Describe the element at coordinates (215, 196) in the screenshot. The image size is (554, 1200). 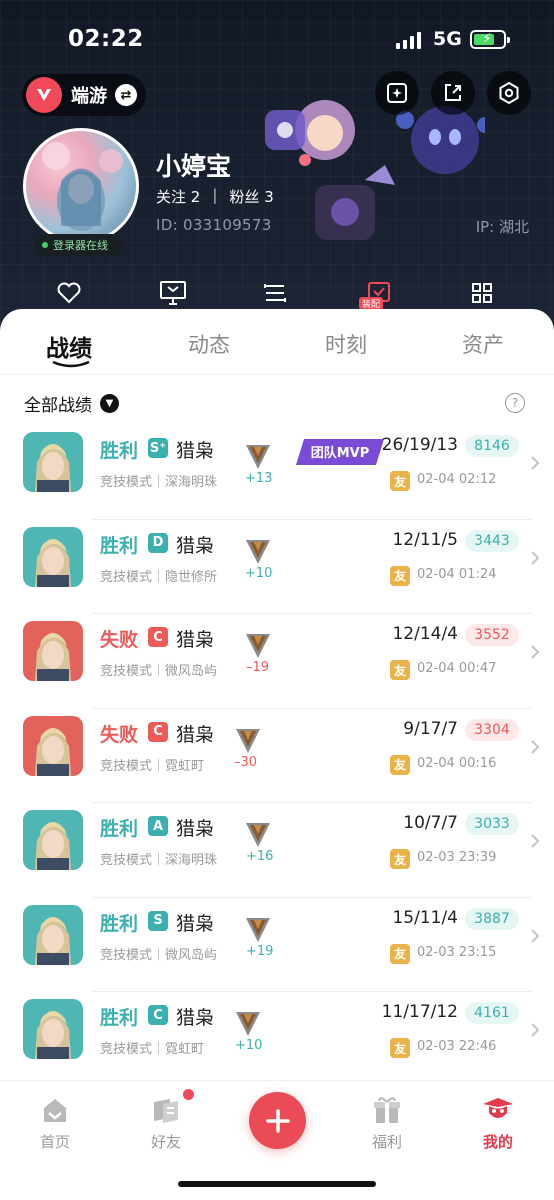
I see `follow-stats: 关注 2 | 粉丝 3` at that location.